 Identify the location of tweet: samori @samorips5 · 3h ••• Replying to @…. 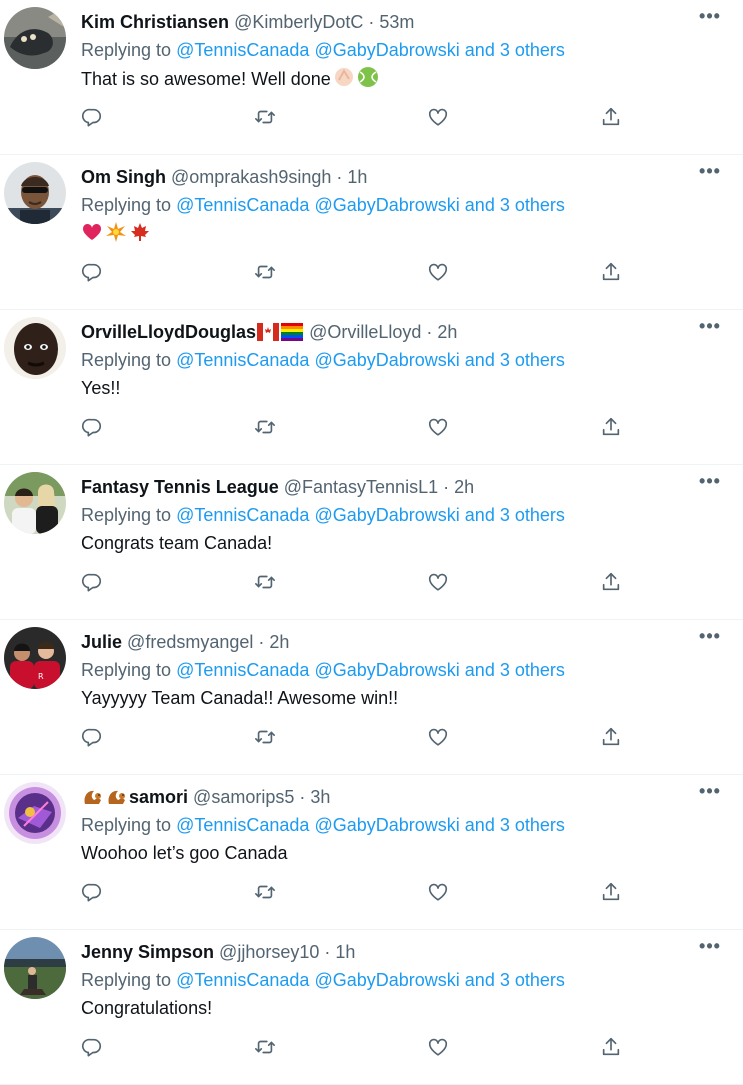
(371, 852).